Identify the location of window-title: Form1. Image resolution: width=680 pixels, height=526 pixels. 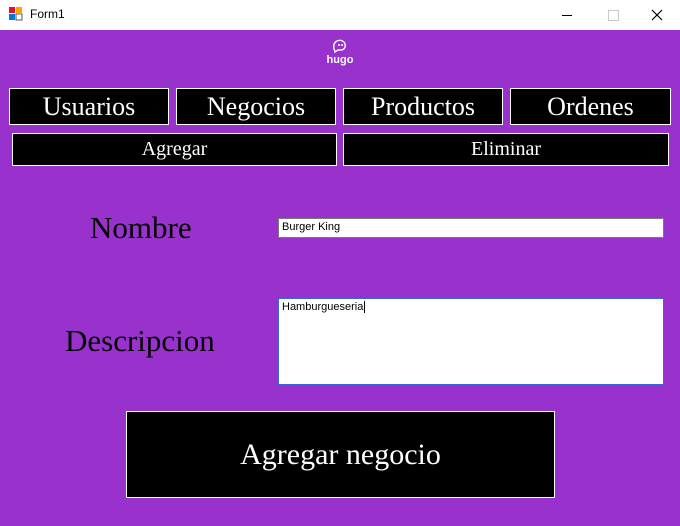
(47, 14).